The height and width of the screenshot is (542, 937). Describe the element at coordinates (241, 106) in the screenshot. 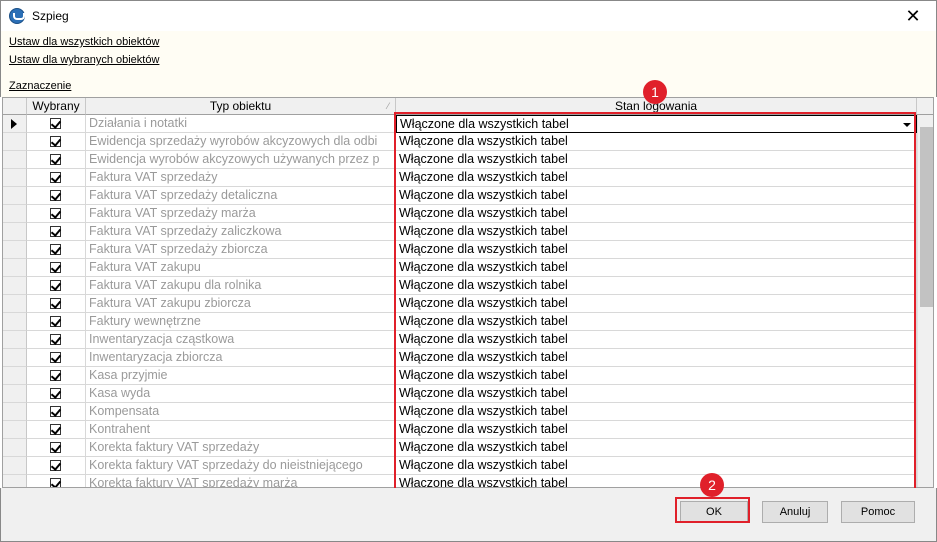

I see `column-header-type: Typ obiektu ⁄` at that location.